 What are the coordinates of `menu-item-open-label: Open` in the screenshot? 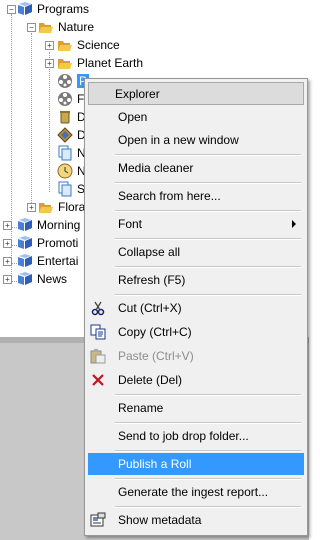 It's located at (133, 117).